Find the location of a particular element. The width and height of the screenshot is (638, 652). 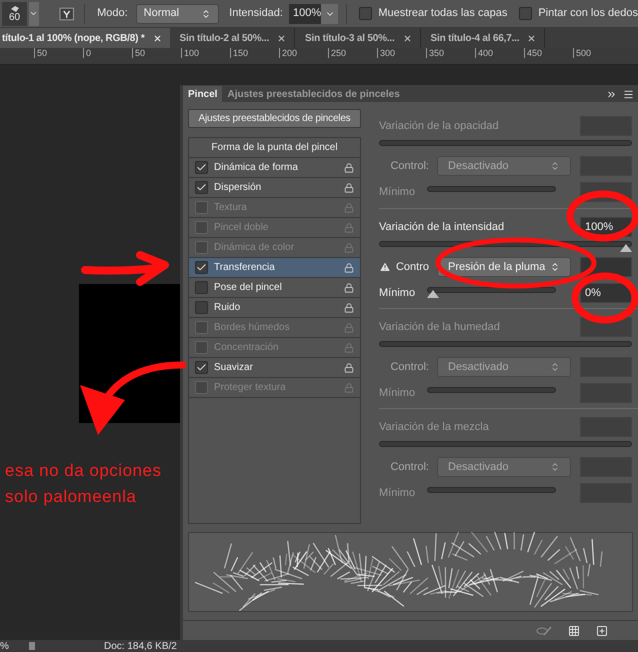

brush-option: Ruido is located at coordinates (274, 308).